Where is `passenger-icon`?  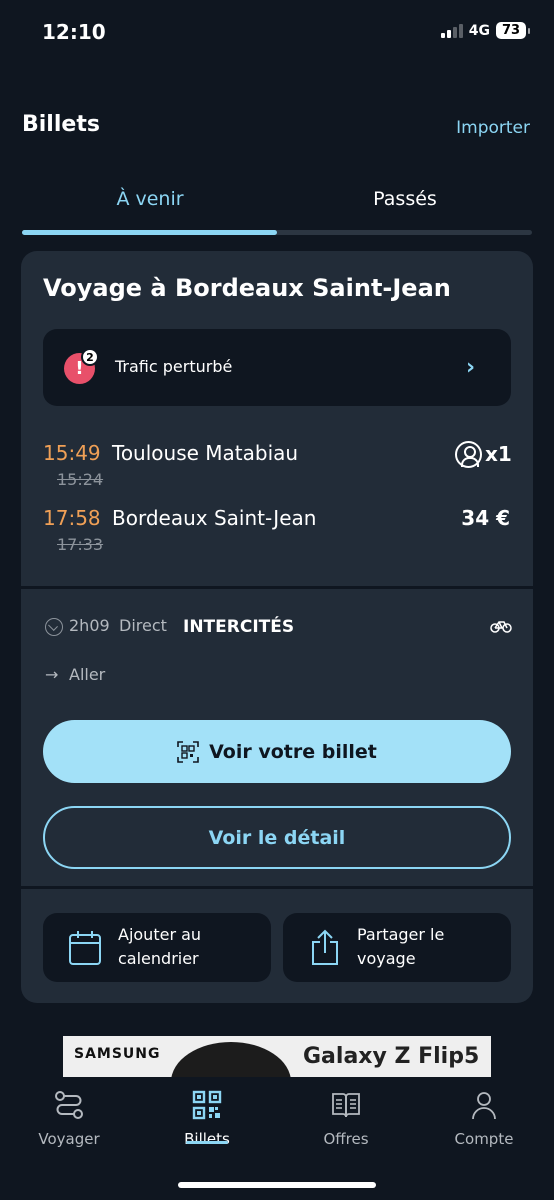 passenger-icon is located at coordinates (468, 454).